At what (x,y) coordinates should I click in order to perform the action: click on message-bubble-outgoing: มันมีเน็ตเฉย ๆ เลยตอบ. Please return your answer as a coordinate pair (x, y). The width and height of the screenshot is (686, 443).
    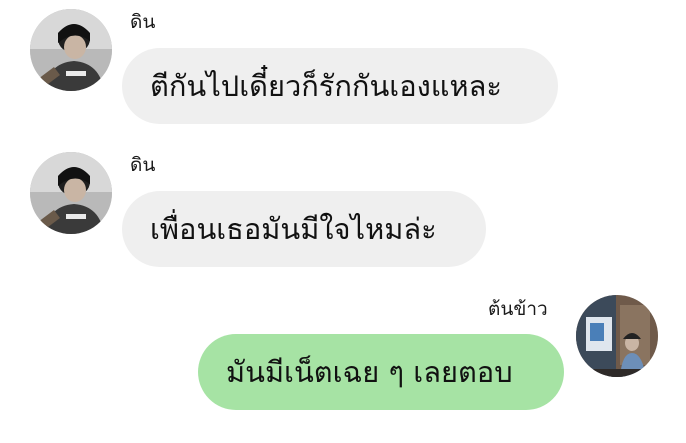
    Looking at the image, I should click on (381, 372).